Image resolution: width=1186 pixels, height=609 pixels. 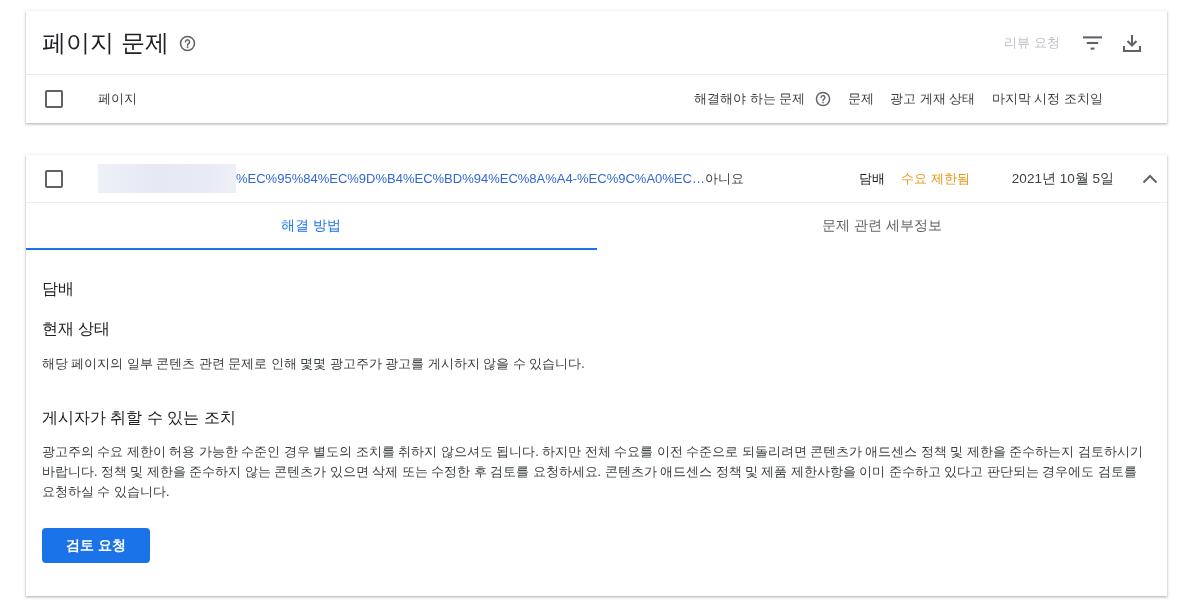 What do you see at coordinates (96, 545) in the screenshot?
I see `review-request-button: 검토 요청` at bounding box center [96, 545].